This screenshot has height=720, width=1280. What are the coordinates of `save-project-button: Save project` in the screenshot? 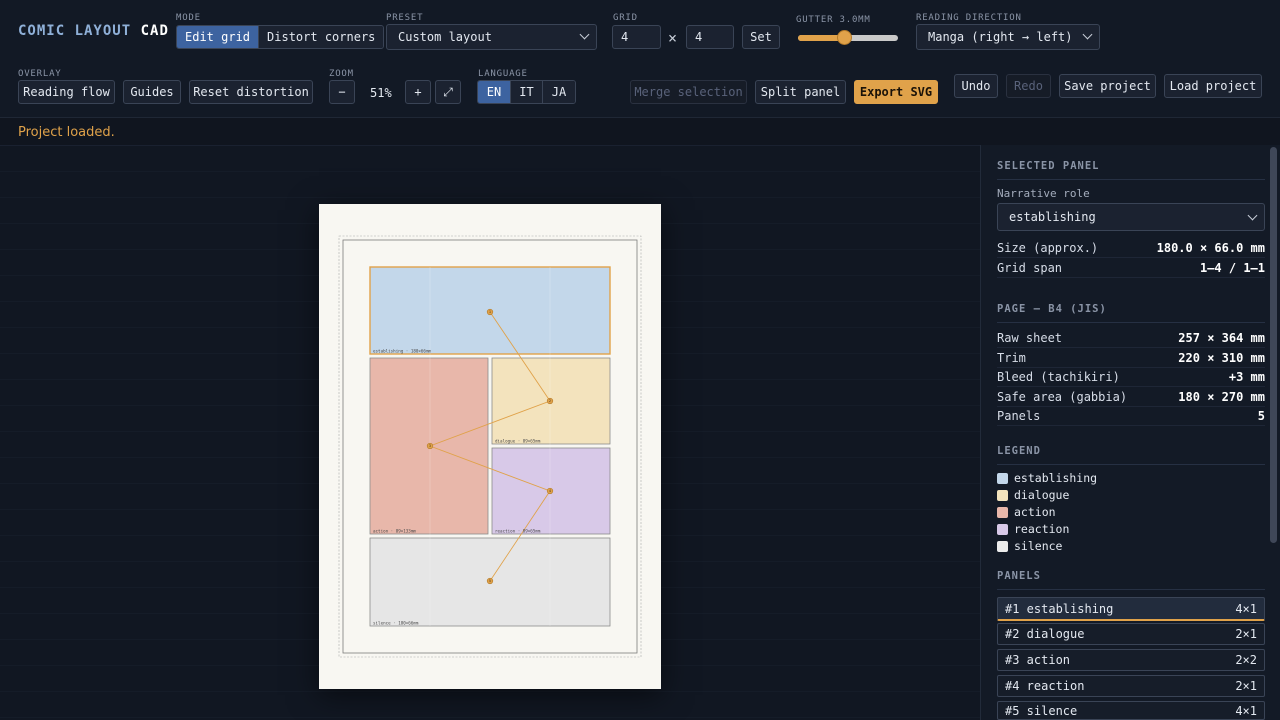 It's located at (1107, 86).